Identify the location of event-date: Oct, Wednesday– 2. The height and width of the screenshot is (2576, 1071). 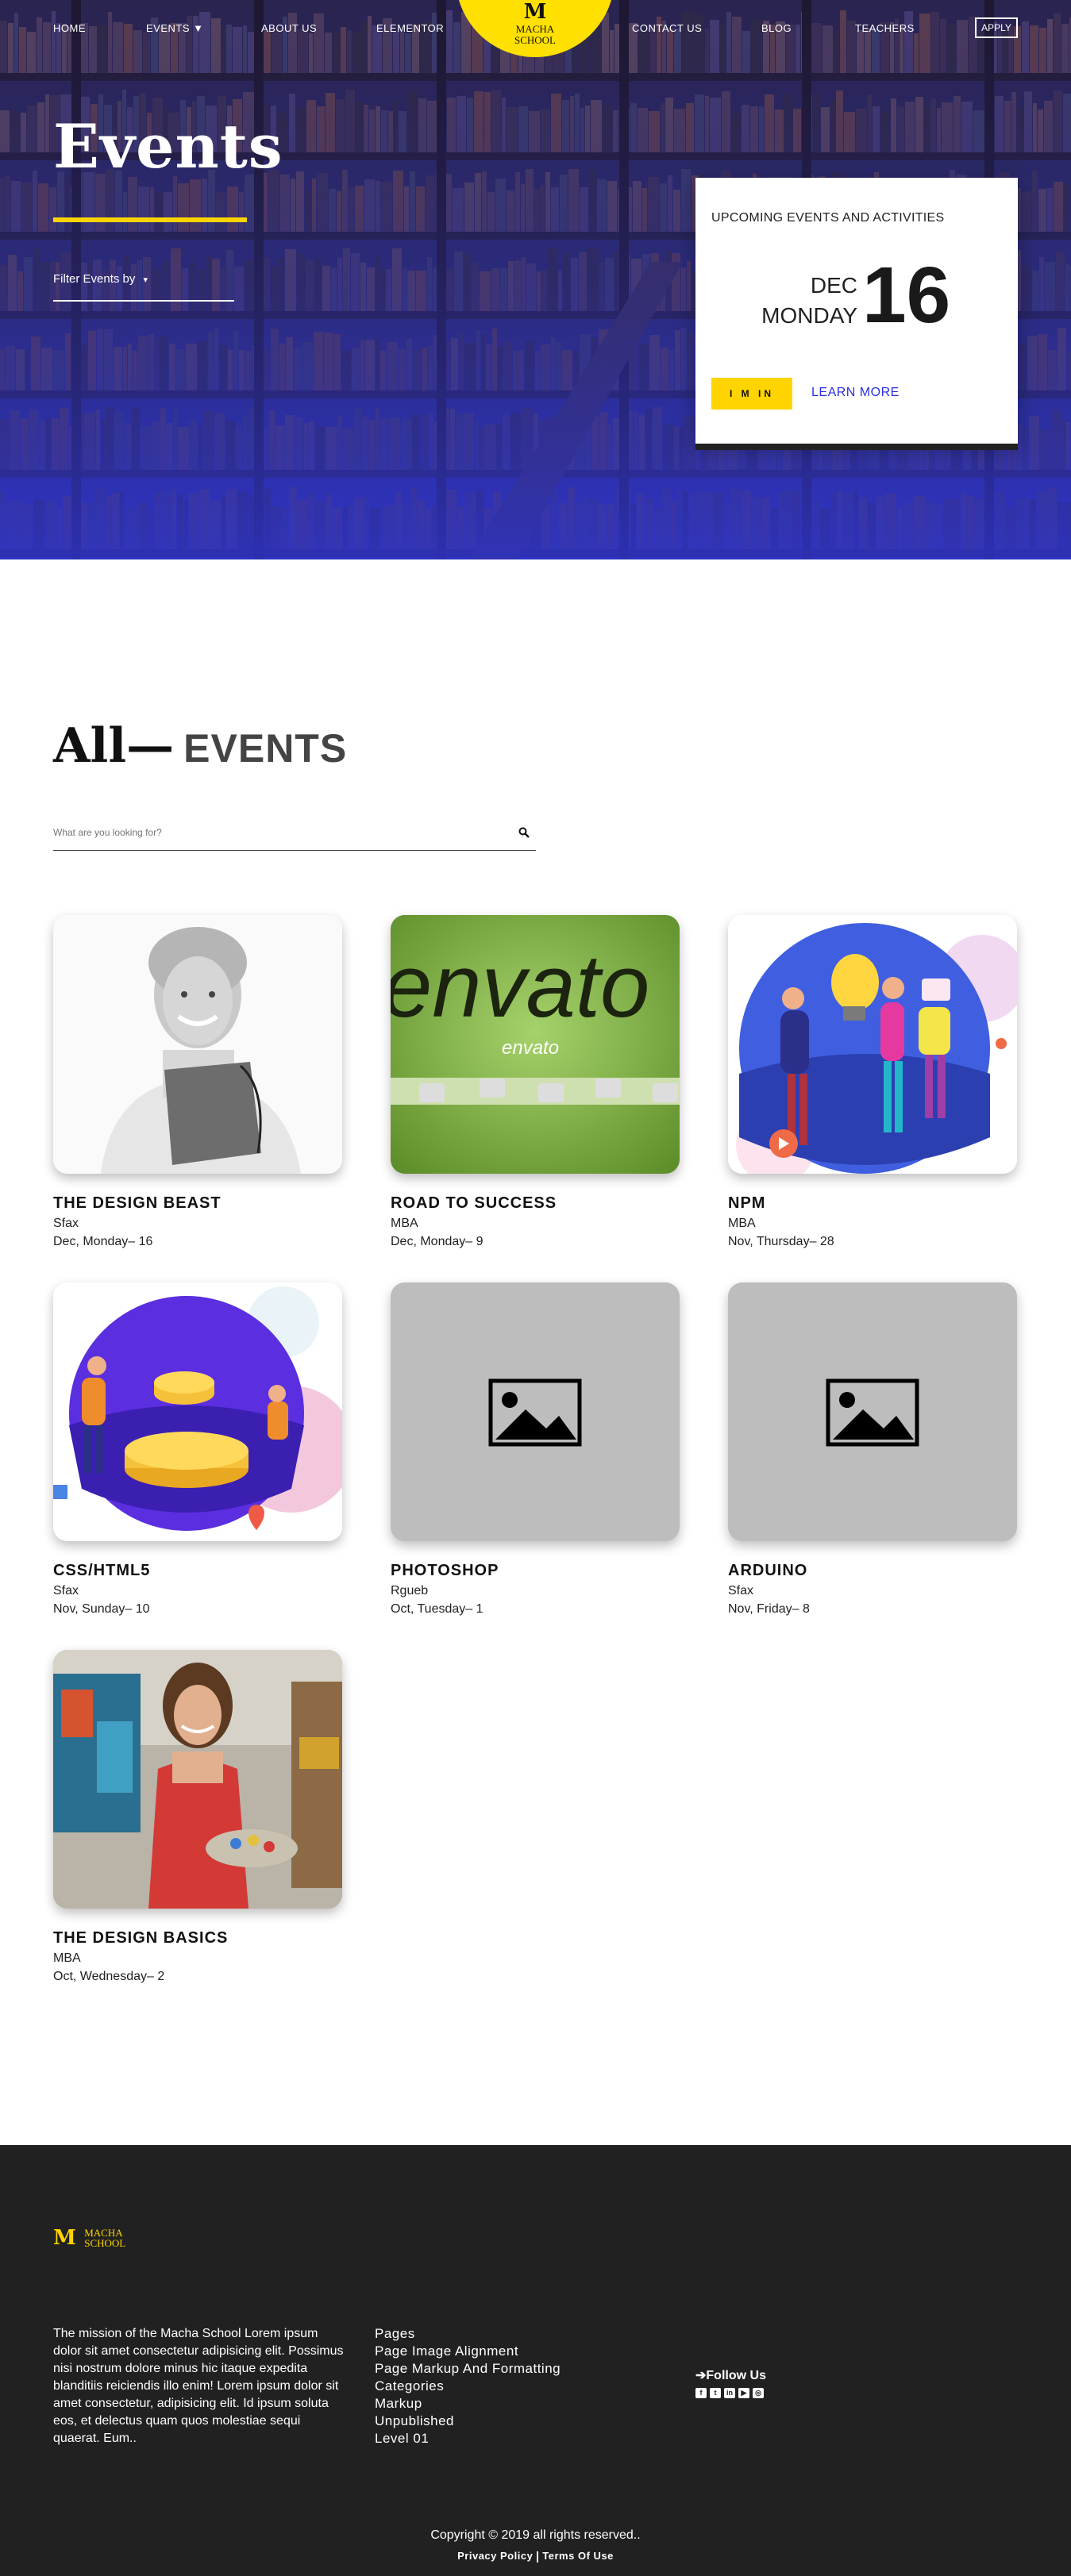
(109, 1976).